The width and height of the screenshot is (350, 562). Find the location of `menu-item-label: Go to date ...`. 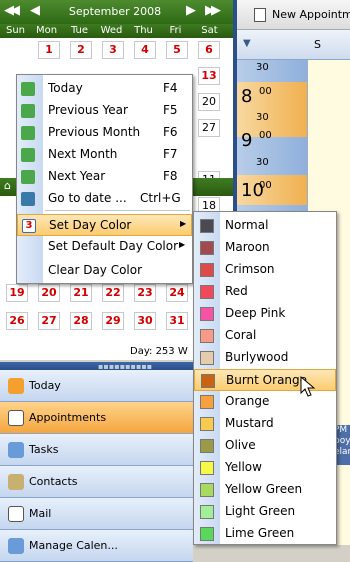

menu-item-label: Go to date ... is located at coordinates (87, 198).